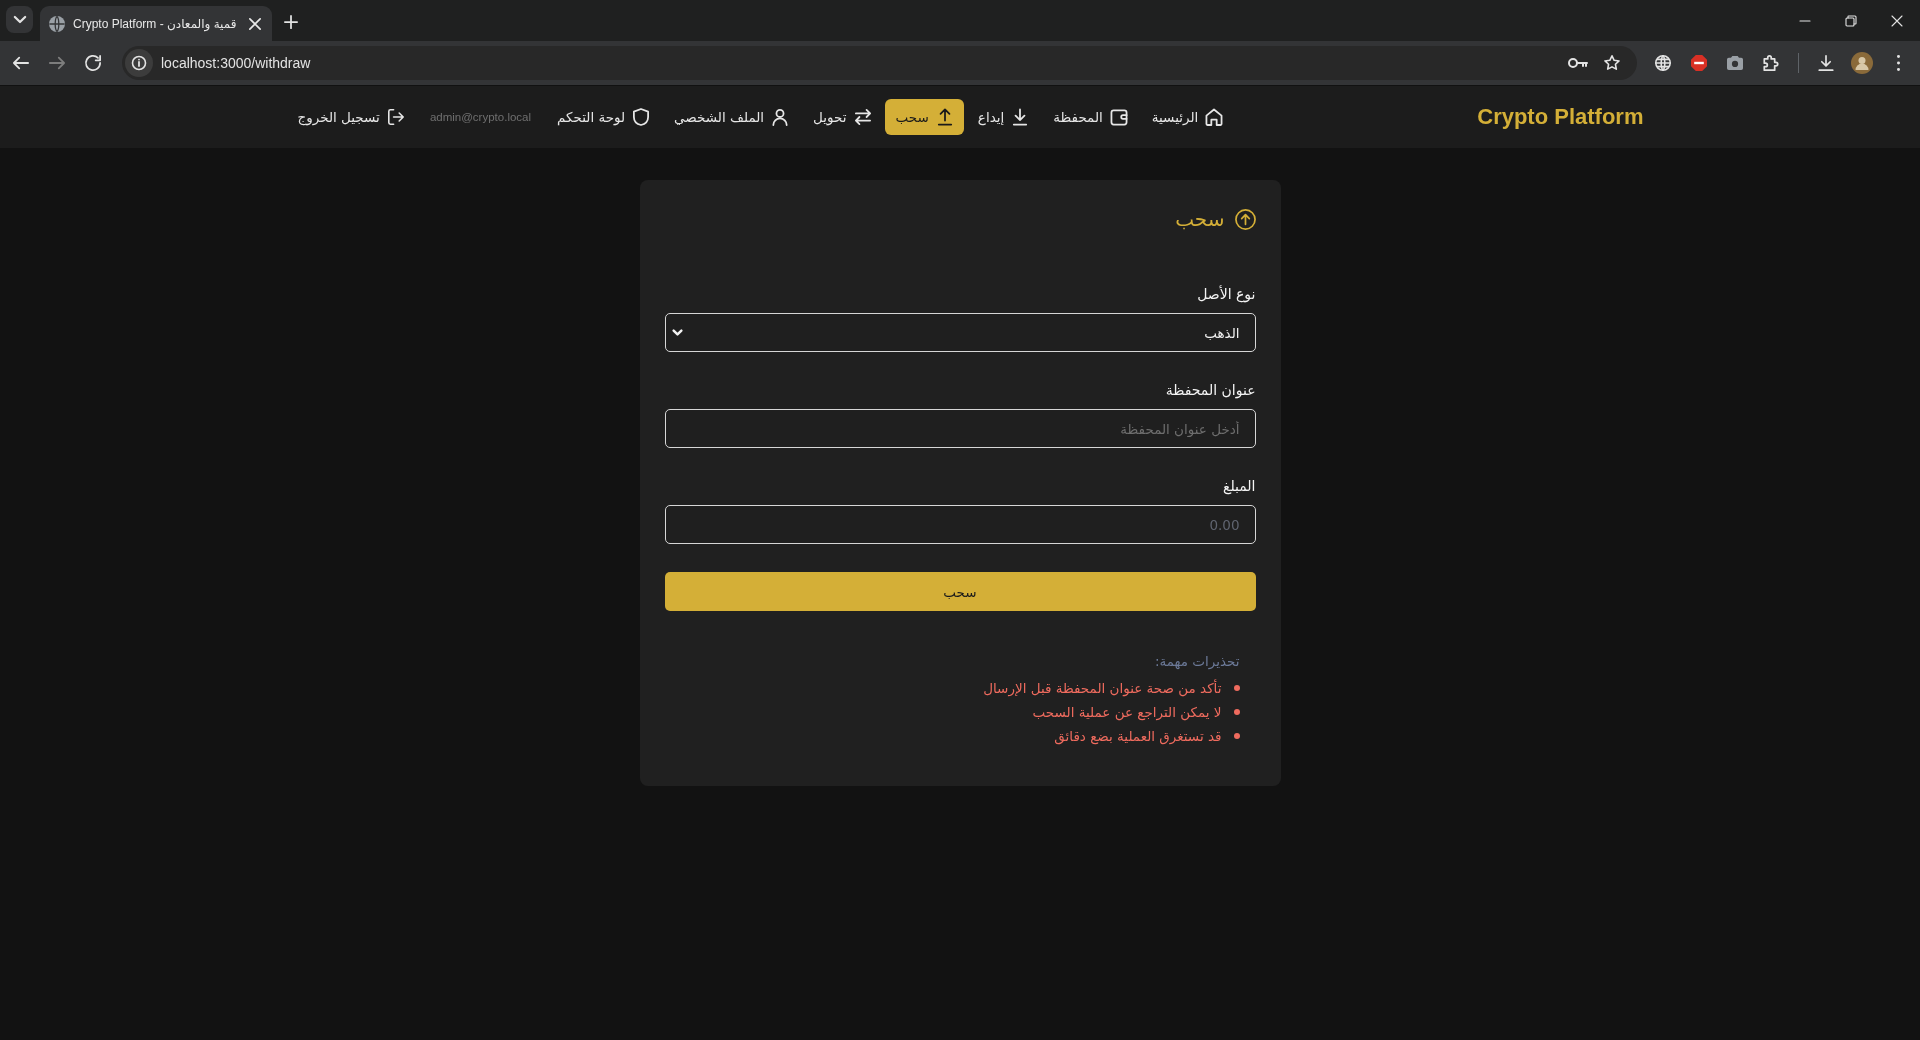 The height and width of the screenshot is (1040, 1920). I want to click on field-label: المبلغ, so click(1239, 486).